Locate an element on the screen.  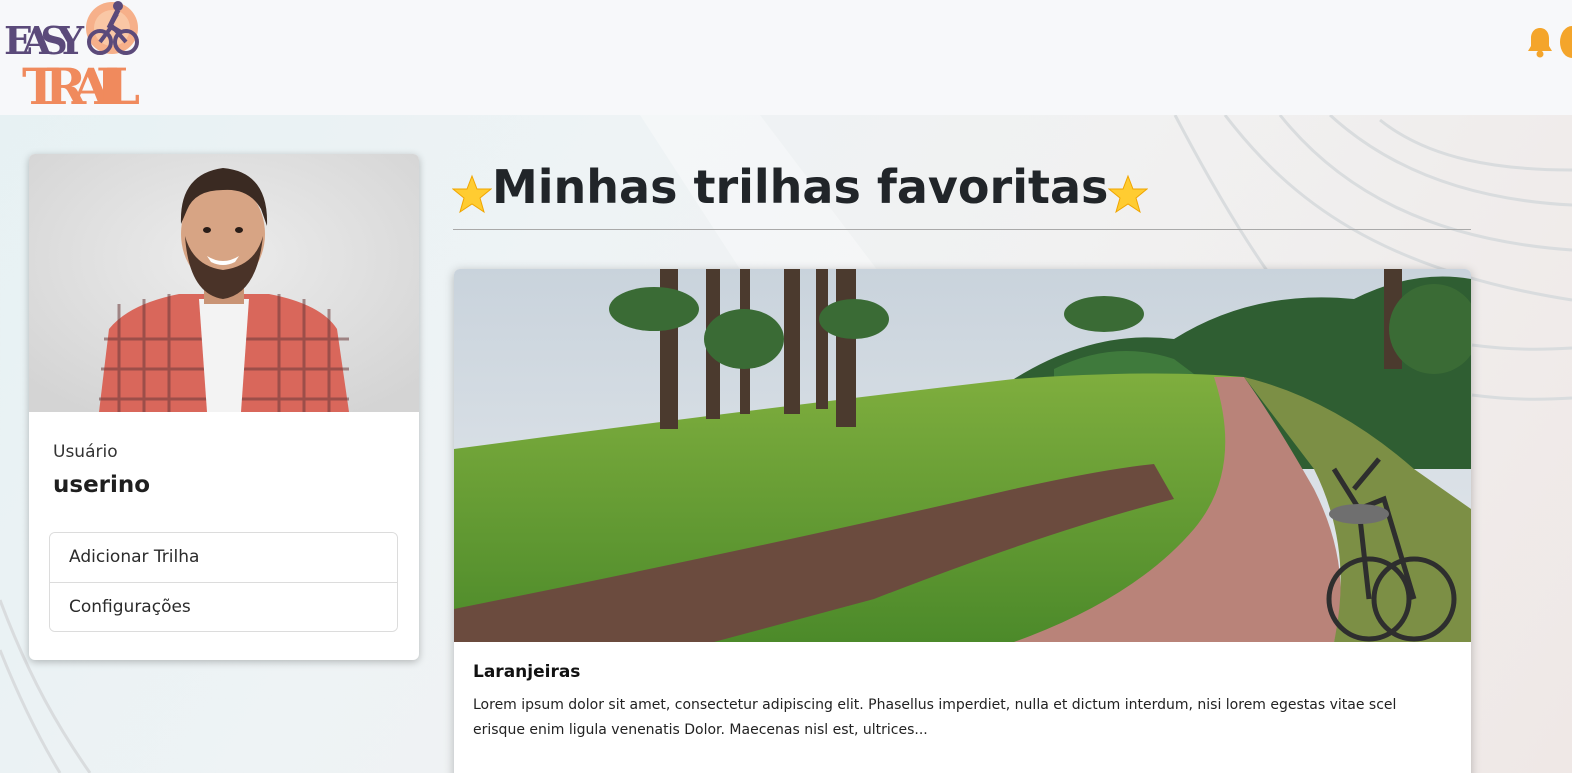
title-divider is located at coordinates (962, 229).